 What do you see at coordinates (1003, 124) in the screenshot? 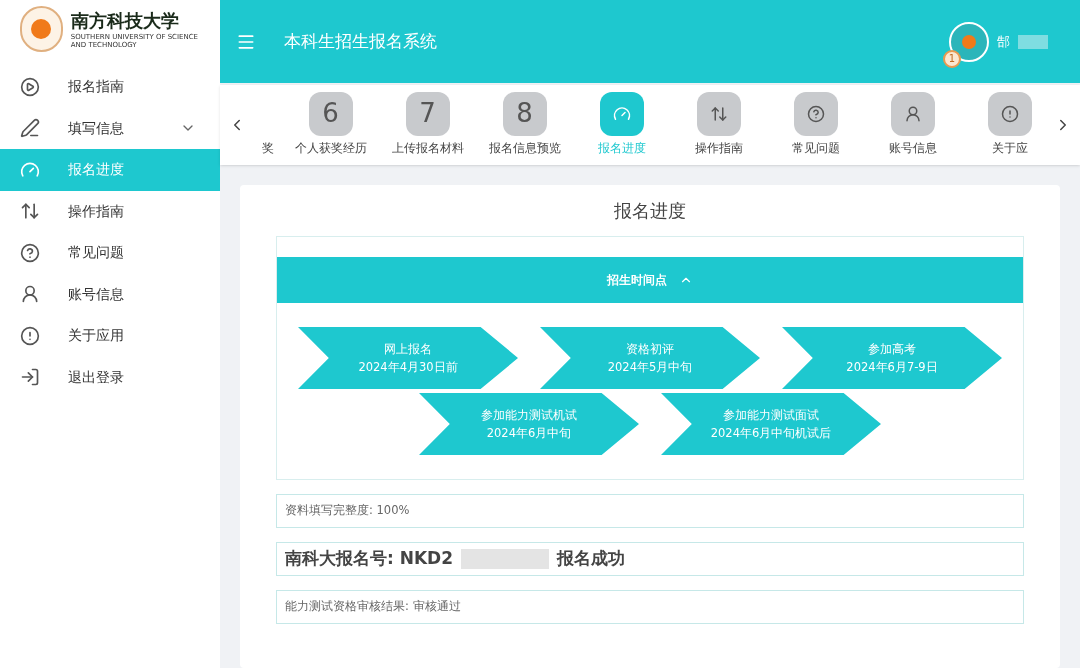
I see `step-tab: 关于应` at bounding box center [1003, 124].